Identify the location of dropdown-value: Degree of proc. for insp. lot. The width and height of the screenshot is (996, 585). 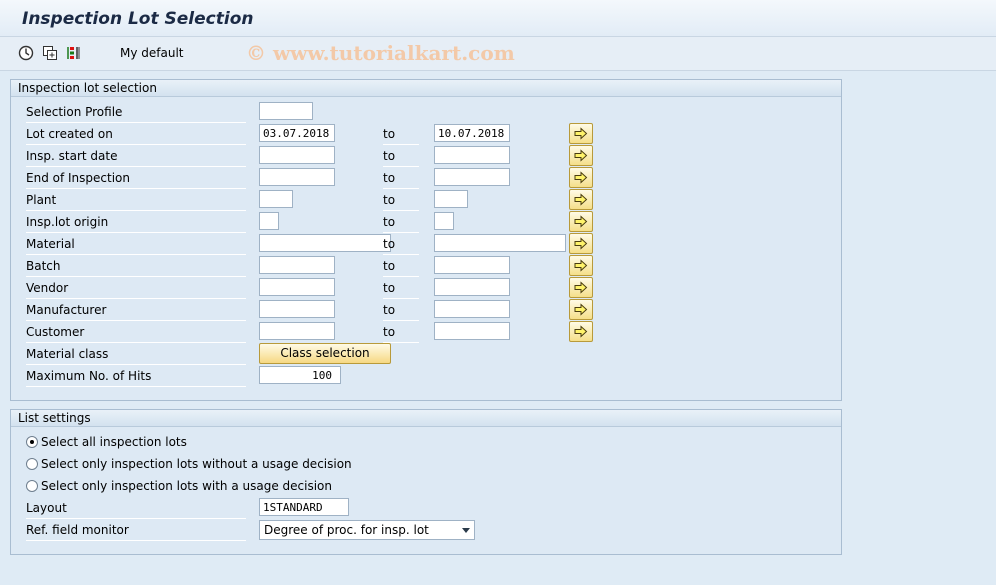
(346, 530).